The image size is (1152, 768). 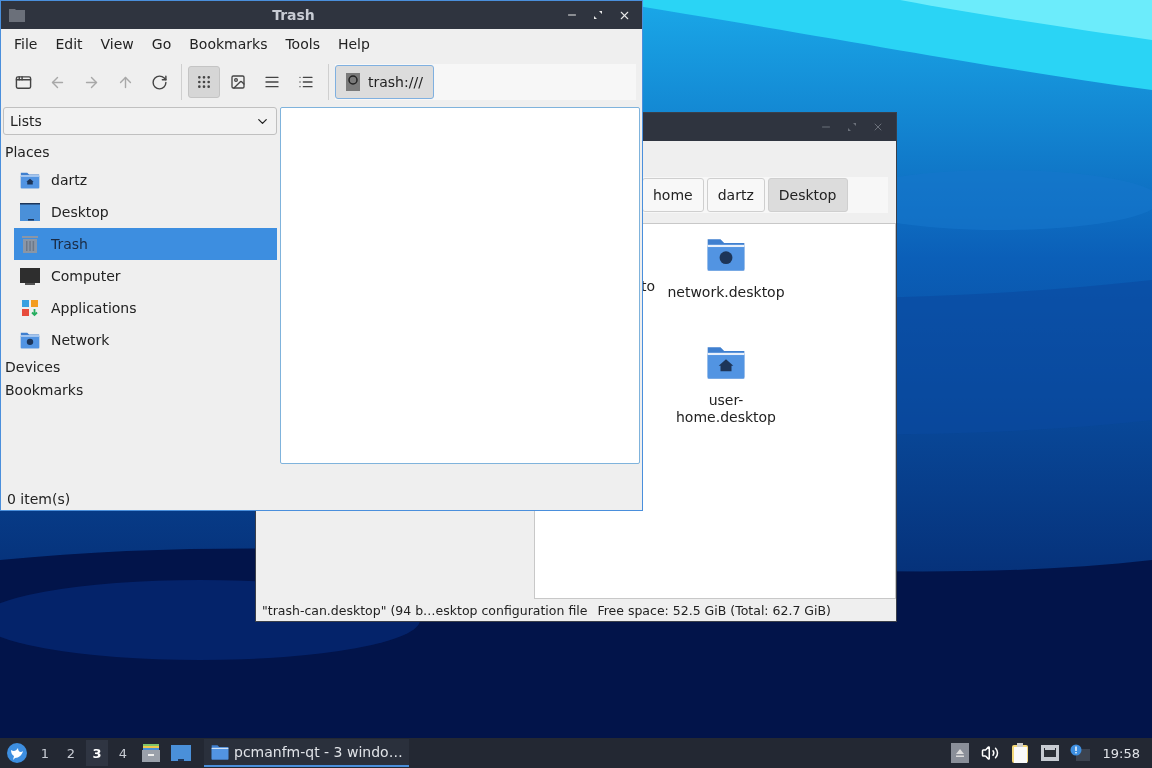 I want to click on path-button: dartz, so click(x=735, y=195).